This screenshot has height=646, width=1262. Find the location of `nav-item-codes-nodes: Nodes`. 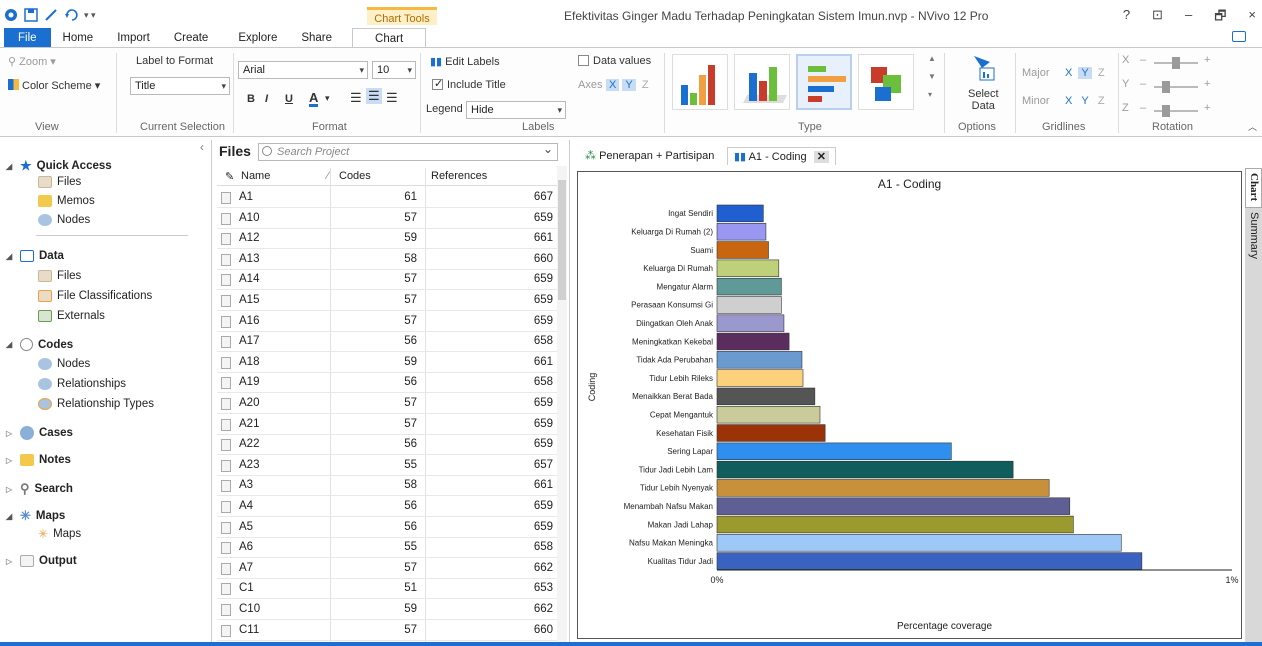

nav-item-codes-nodes: Nodes is located at coordinates (64, 364).